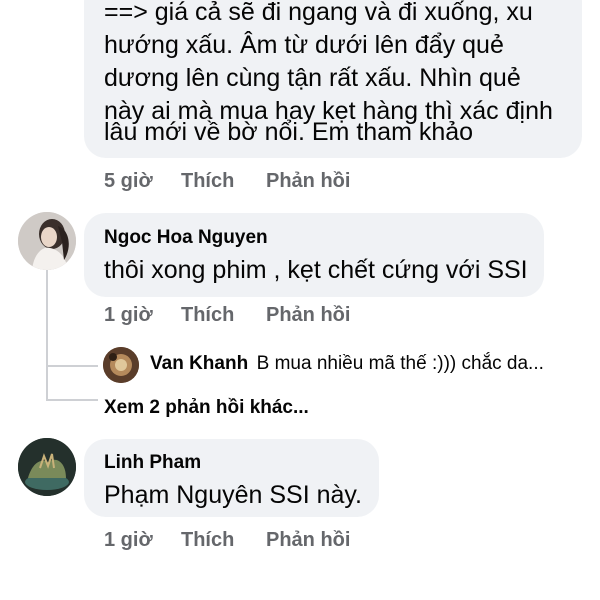 This screenshot has width=600, height=600. I want to click on comment-text: Phạm Nguyên SSI này., so click(233, 495).